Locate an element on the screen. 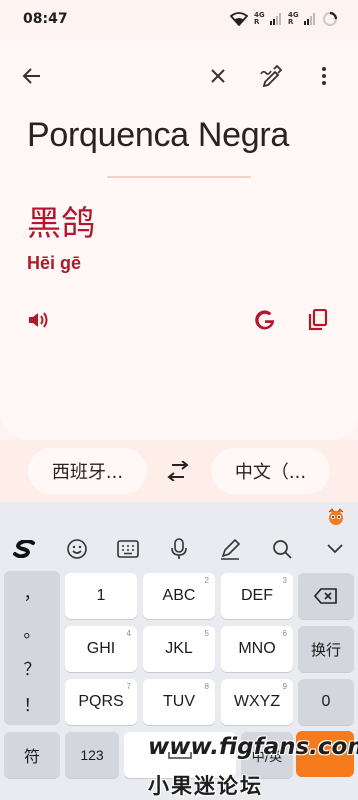 This screenshot has width=358, height=800. back-arrow-icon is located at coordinates (32, 76).